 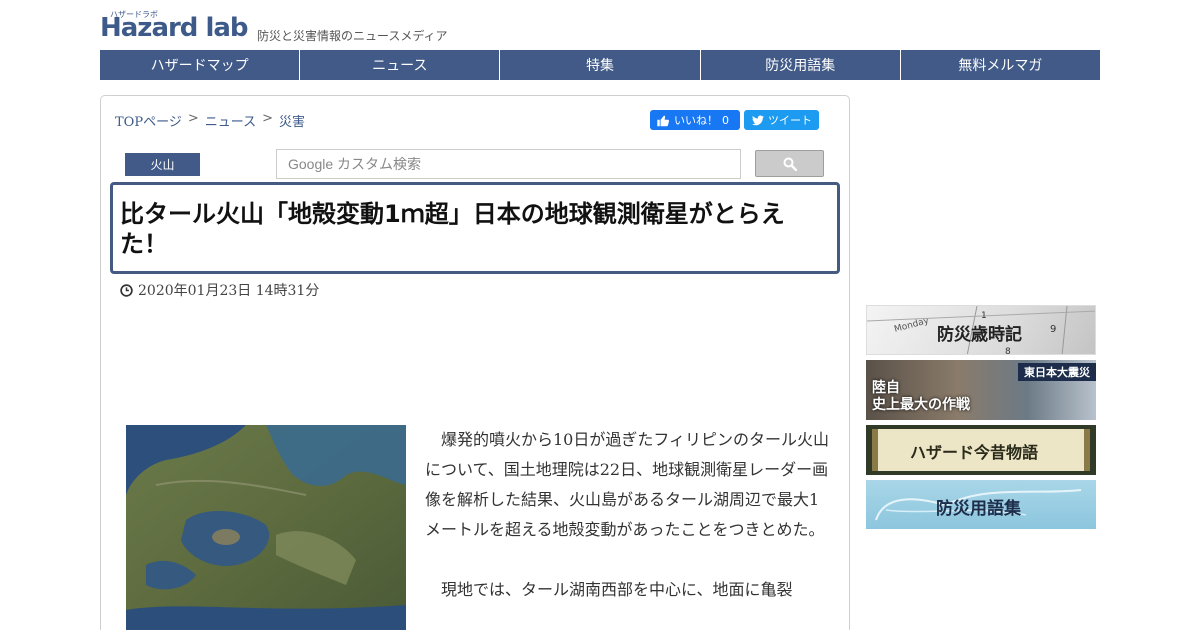 What do you see at coordinates (148, 120) in the screenshot?
I see `breadcrumb-top: TOPページ` at bounding box center [148, 120].